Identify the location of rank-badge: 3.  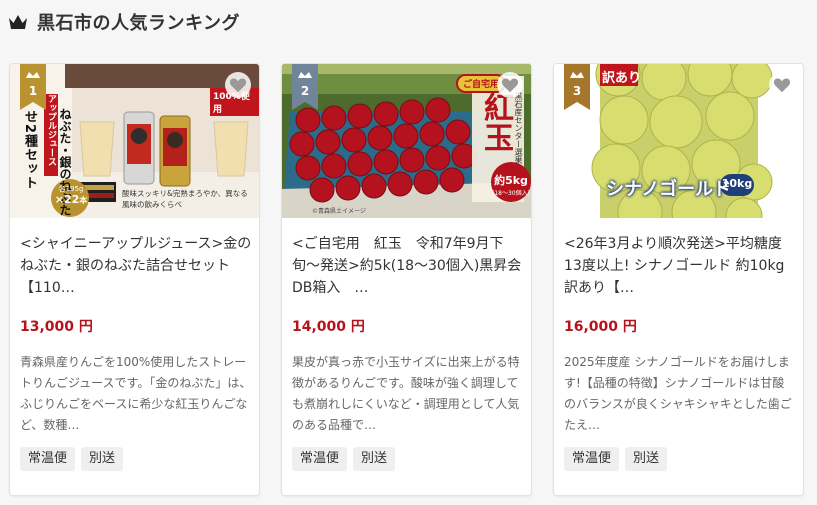
(577, 87).